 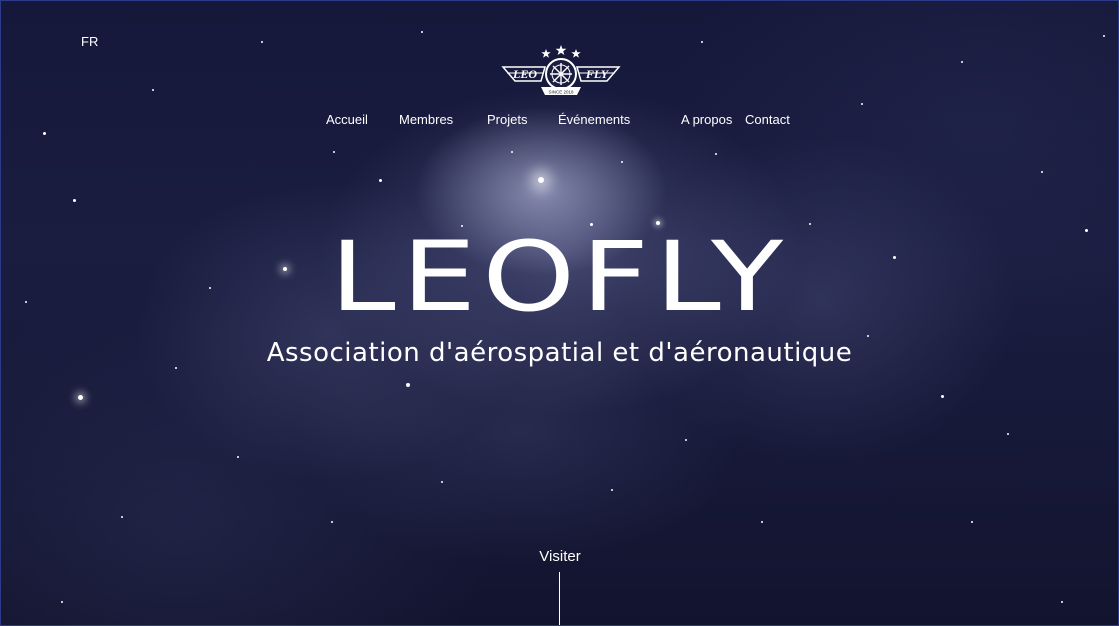 I want to click on nav-item-membres: Membres, so click(x=426, y=119).